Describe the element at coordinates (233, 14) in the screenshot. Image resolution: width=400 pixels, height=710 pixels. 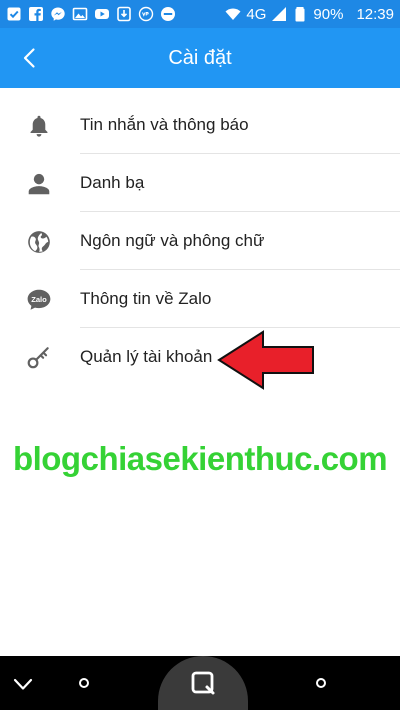
I see `wifi-icon` at that location.